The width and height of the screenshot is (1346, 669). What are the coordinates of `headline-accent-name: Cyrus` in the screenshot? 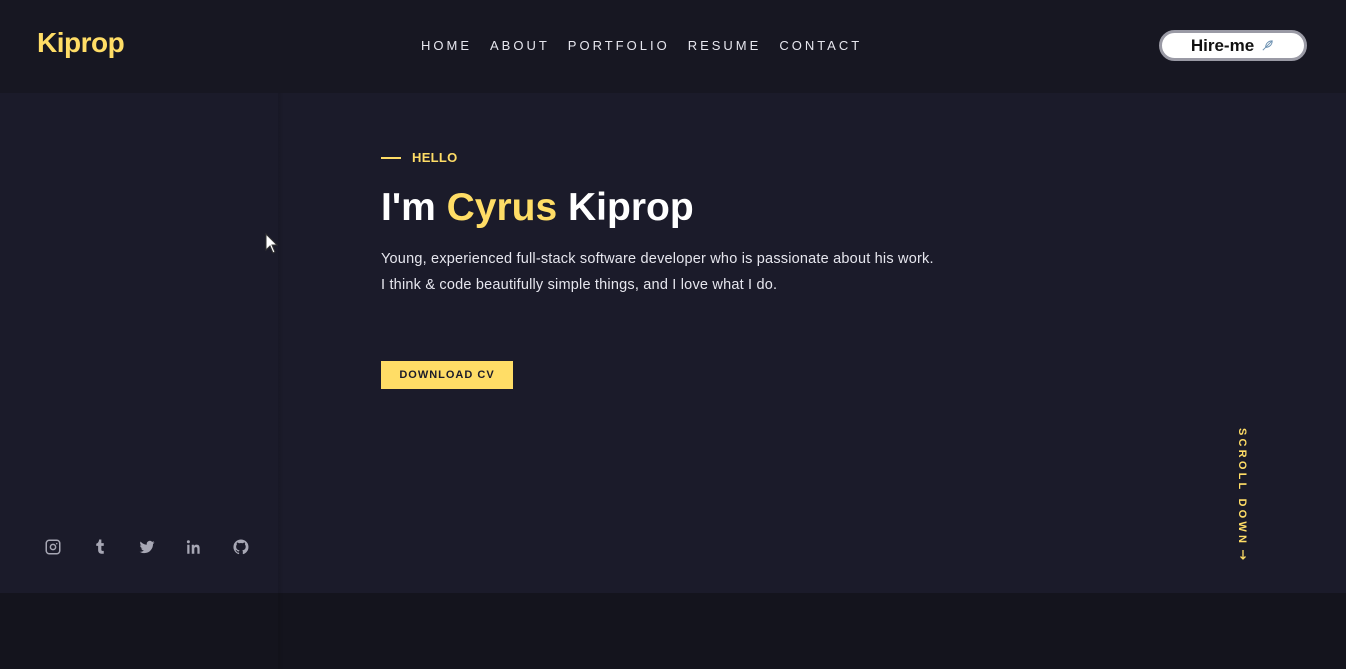 It's located at (502, 207).